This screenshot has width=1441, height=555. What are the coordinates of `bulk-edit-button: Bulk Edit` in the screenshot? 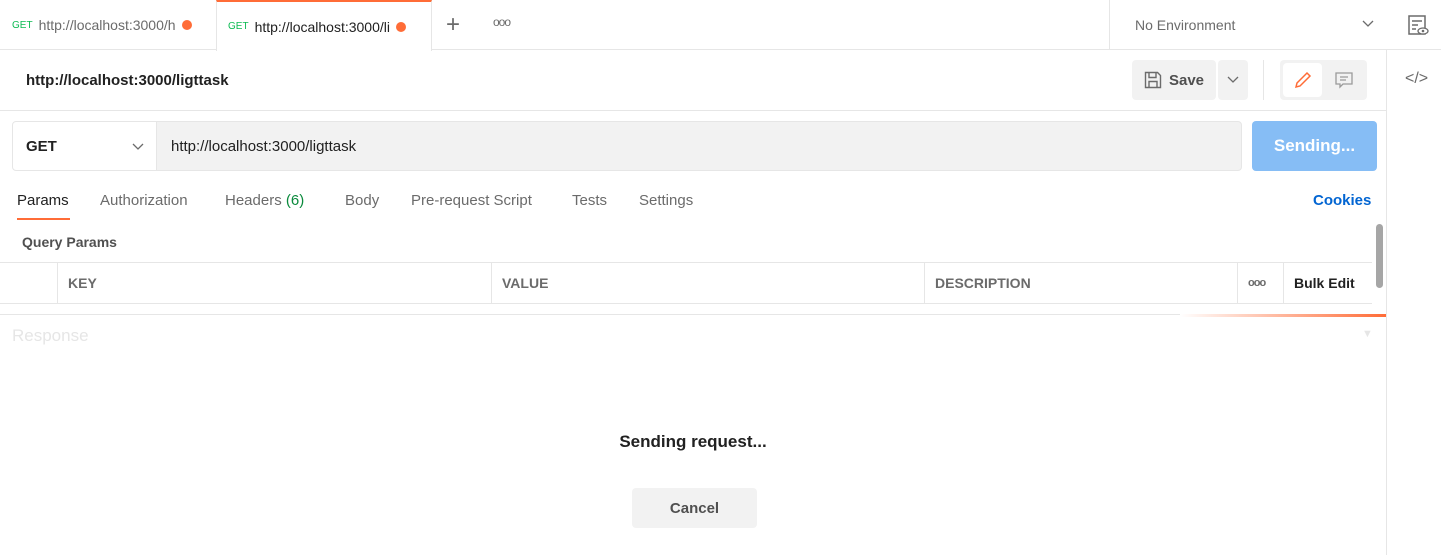 It's located at (1327, 283).